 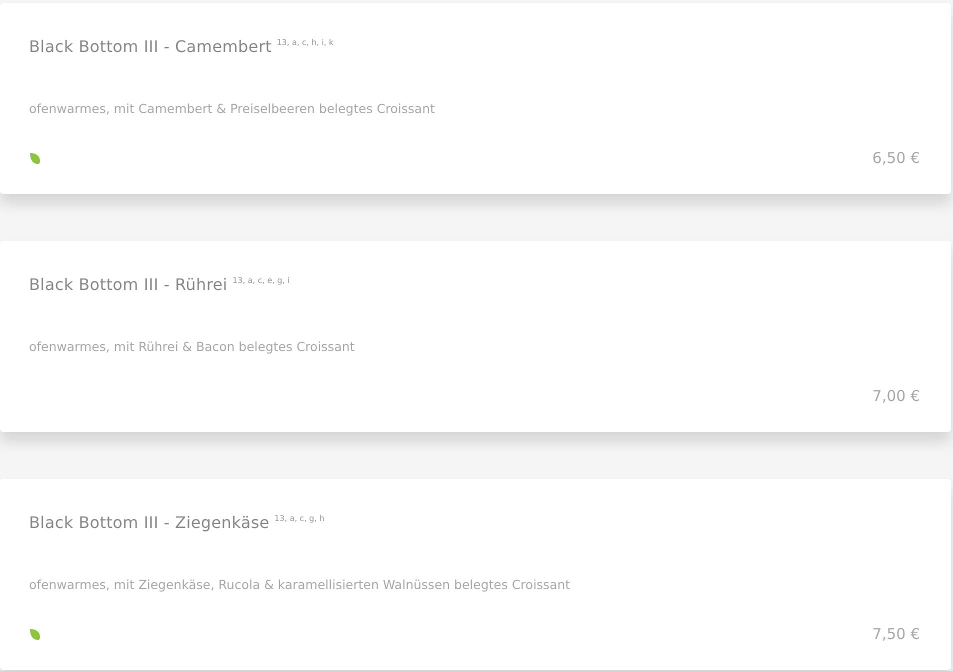 I want to click on item-description: ofenwarmes, mit Camembert & Preiselbeeren belegtes Croissant, so click(x=232, y=109).